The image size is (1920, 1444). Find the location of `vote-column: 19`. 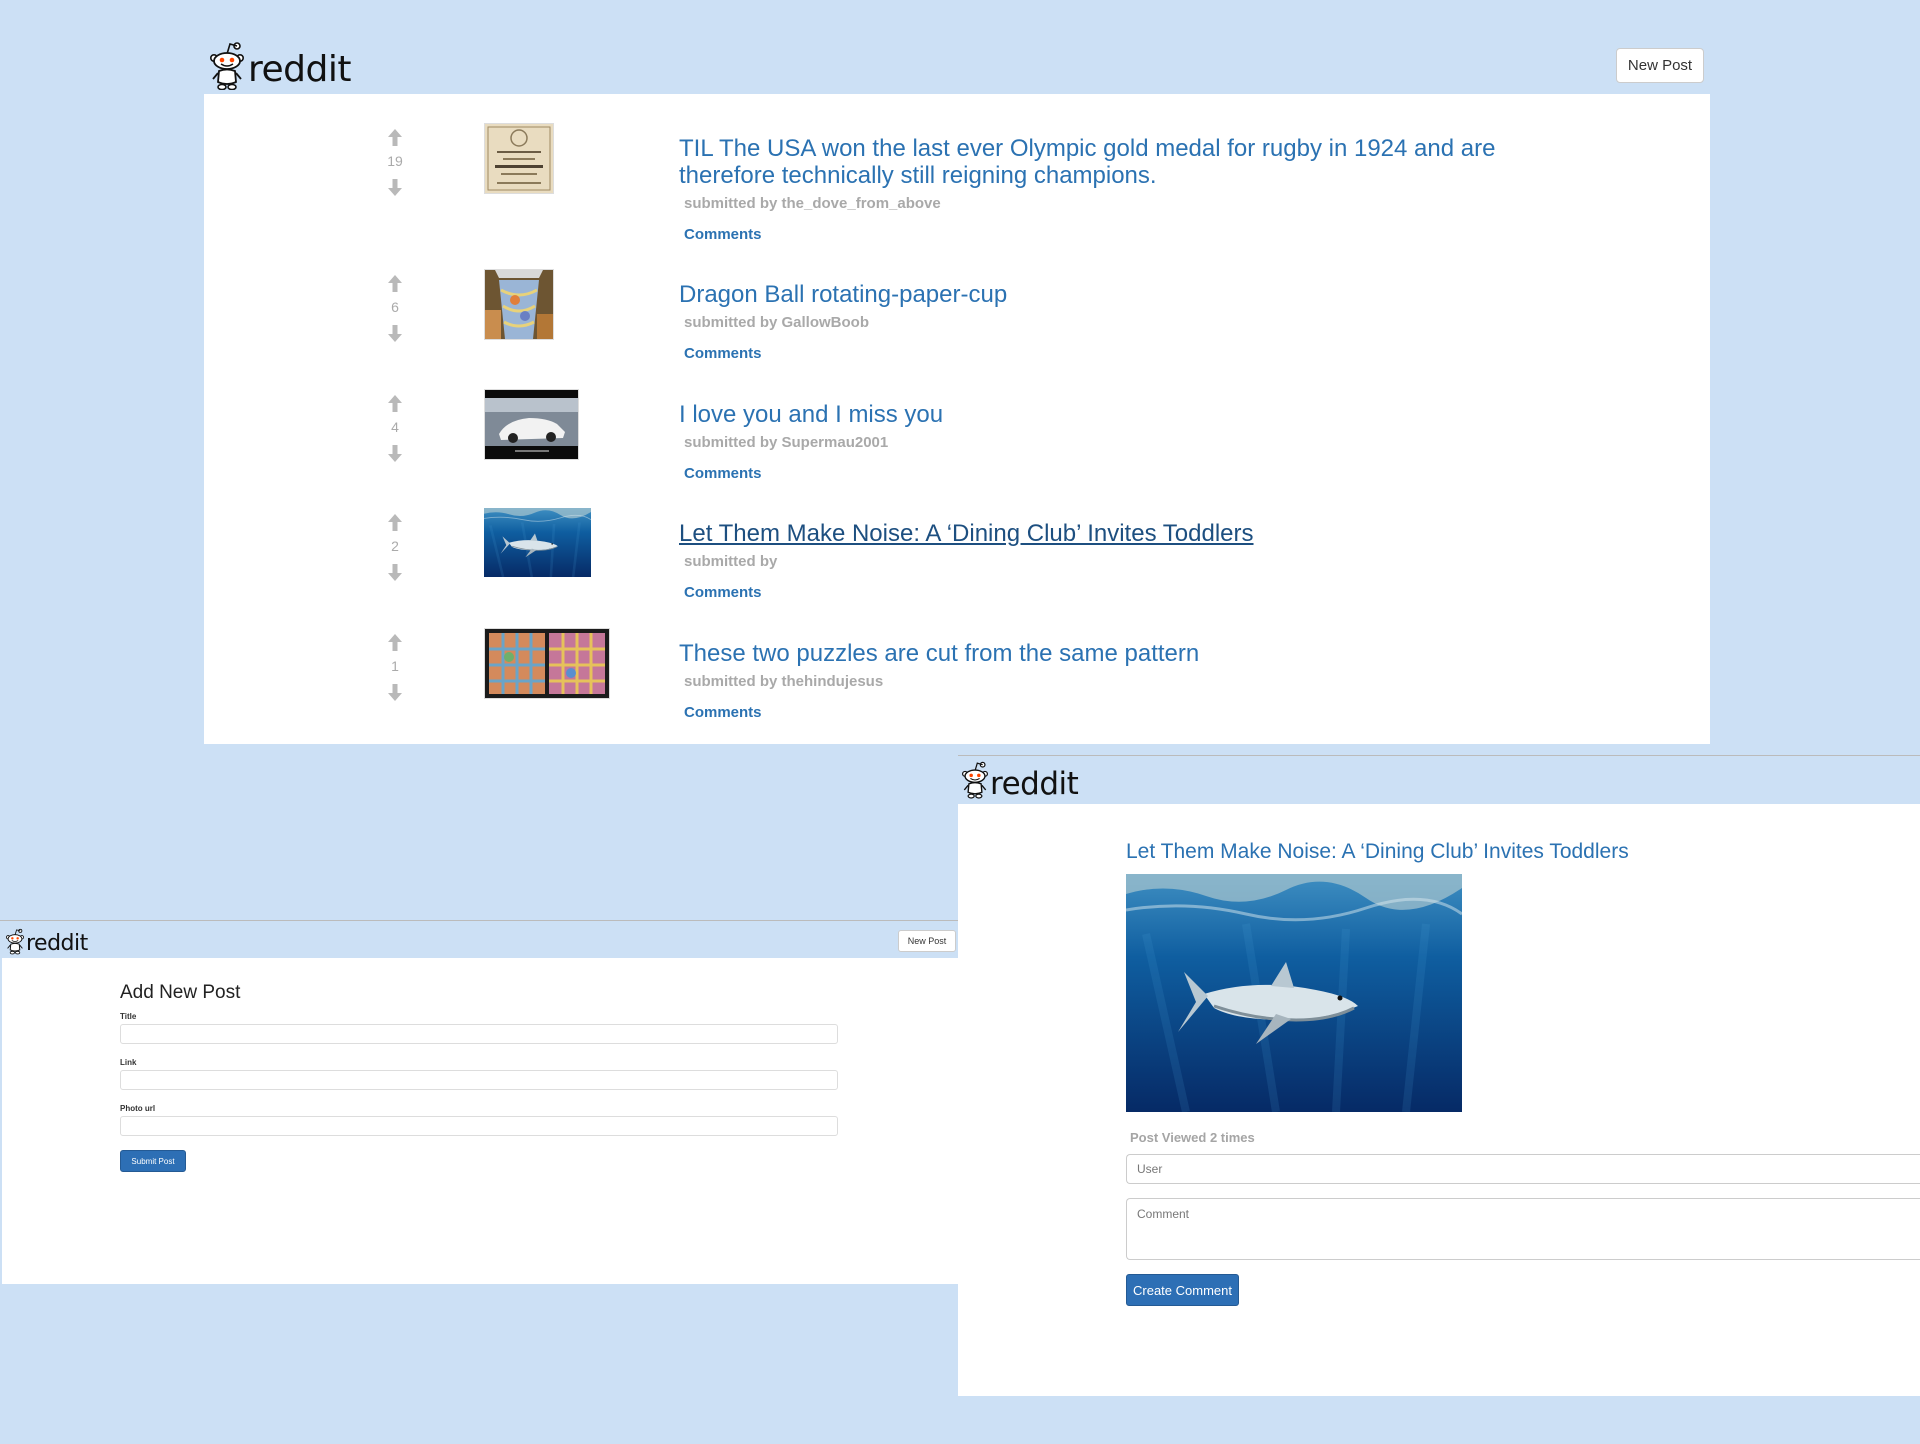

vote-column: 19 is located at coordinates (395, 162).